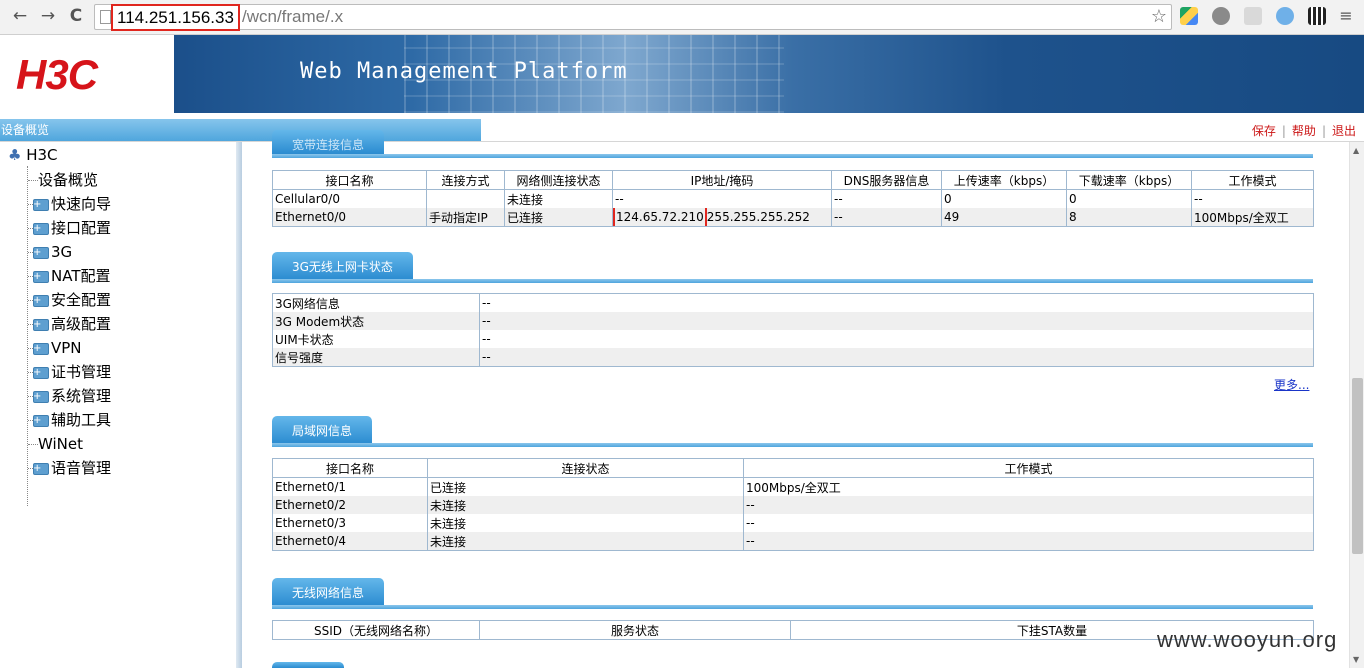  Describe the element at coordinates (660, 217) in the screenshot. I see `ip-highlight: 124.65.72.210` at that location.